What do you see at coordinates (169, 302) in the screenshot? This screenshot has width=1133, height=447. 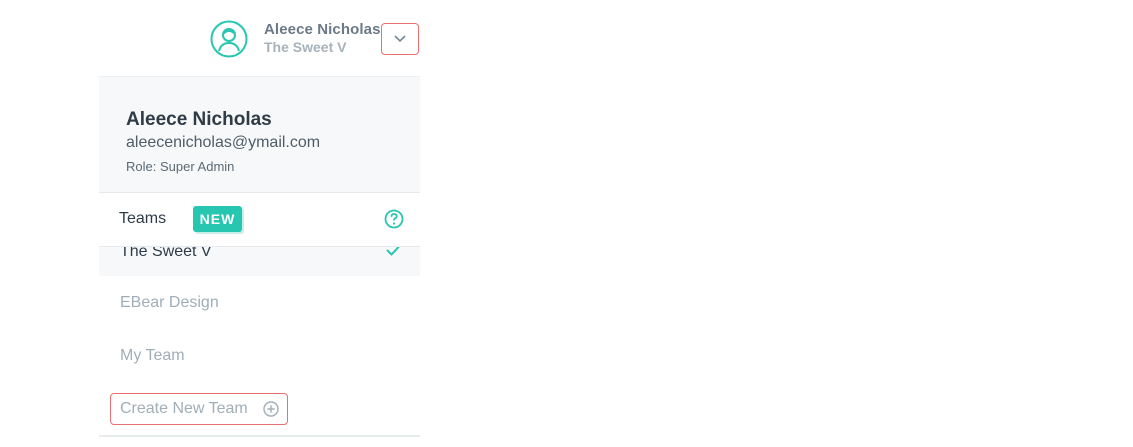 I see `team-item-label: EBear Design` at bounding box center [169, 302].